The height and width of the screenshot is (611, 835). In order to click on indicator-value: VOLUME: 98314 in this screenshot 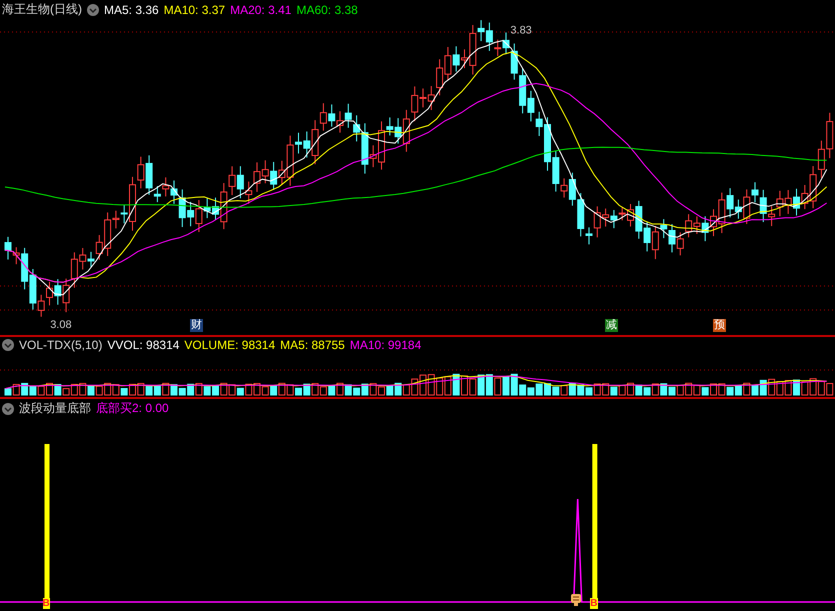, I will do `click(230, 345)`.